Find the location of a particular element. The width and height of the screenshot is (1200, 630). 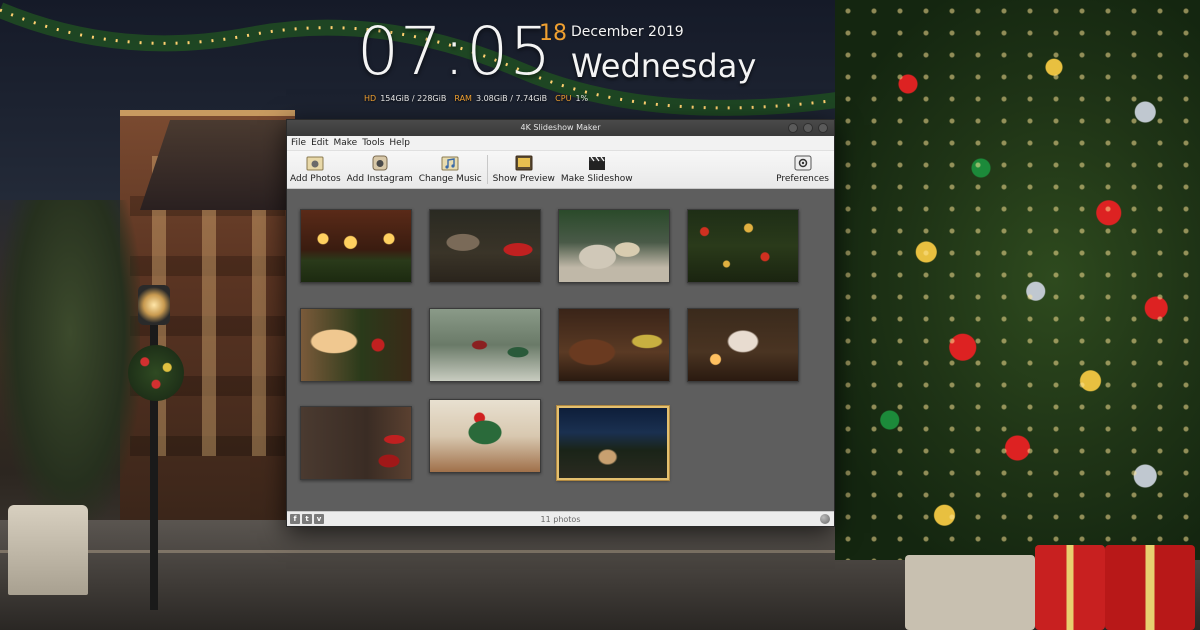

add-instagram-button: Add Instagram is located at coordinates (380, 169).